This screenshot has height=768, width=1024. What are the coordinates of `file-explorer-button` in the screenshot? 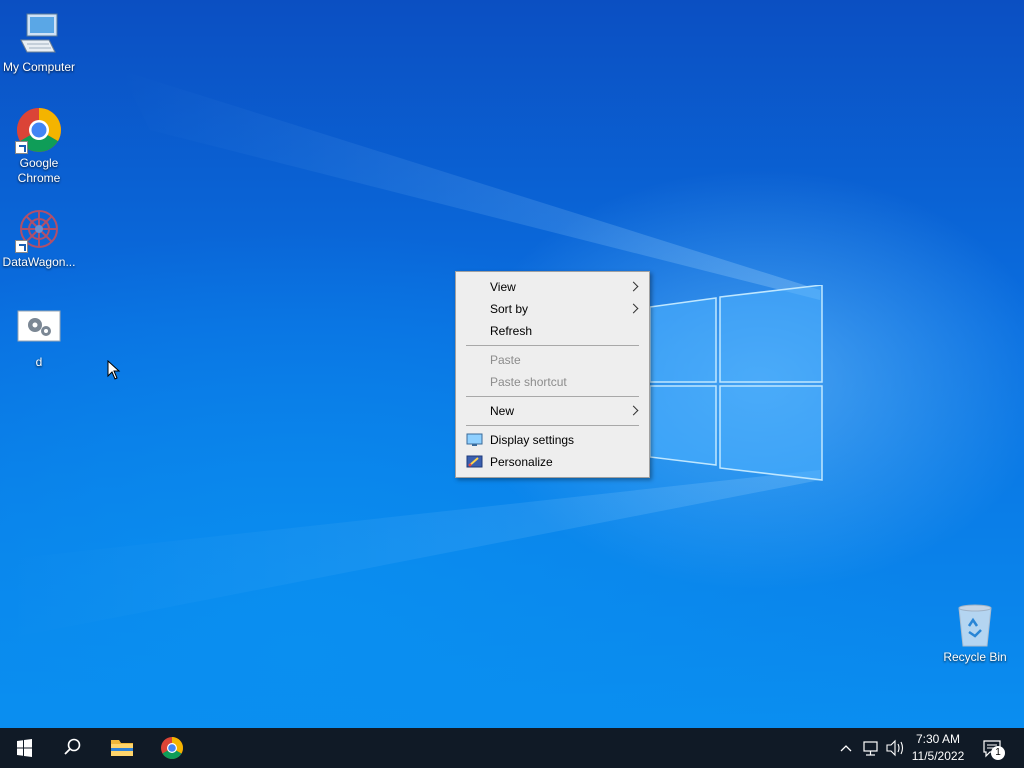 It's located at (122, 748).